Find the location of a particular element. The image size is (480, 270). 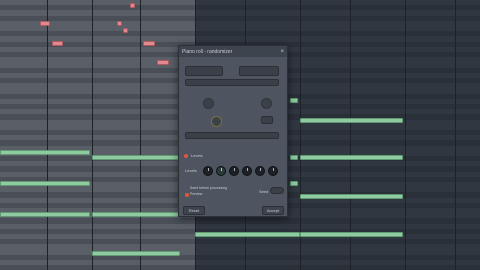

value-field is located at coordinates (267, 120).